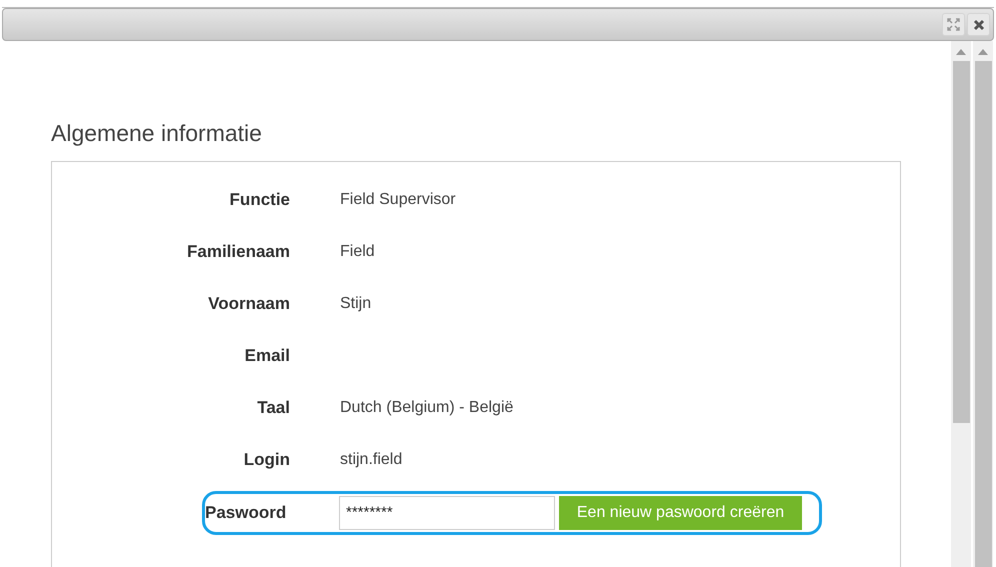 Image resolution: width=996 pixels, height=567 pixels. Describe the element at coordinates (273, 408) in the screenshot. I see `field-label: Taal` at that location.